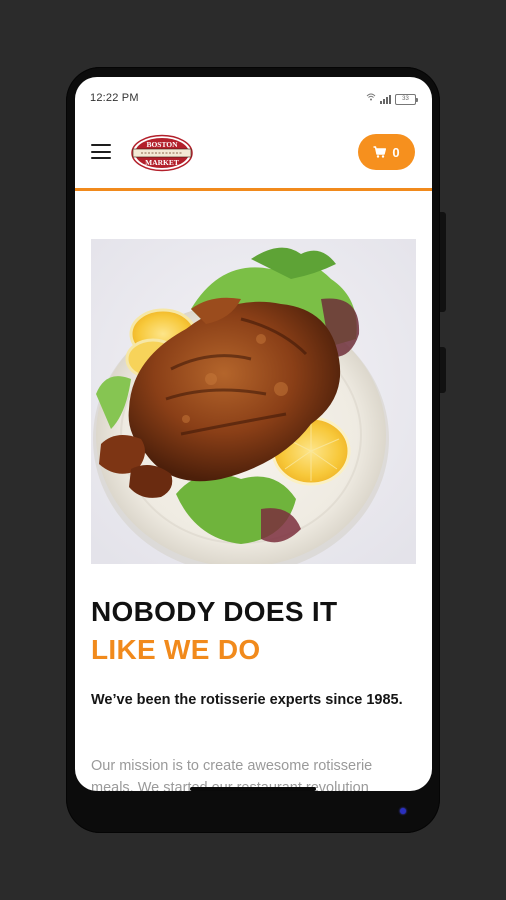 This screenshot has width=506, height=900. Describe the element at coordinates (380, 152) in the screenshot. I see `shopping-cart-icon` at that location.